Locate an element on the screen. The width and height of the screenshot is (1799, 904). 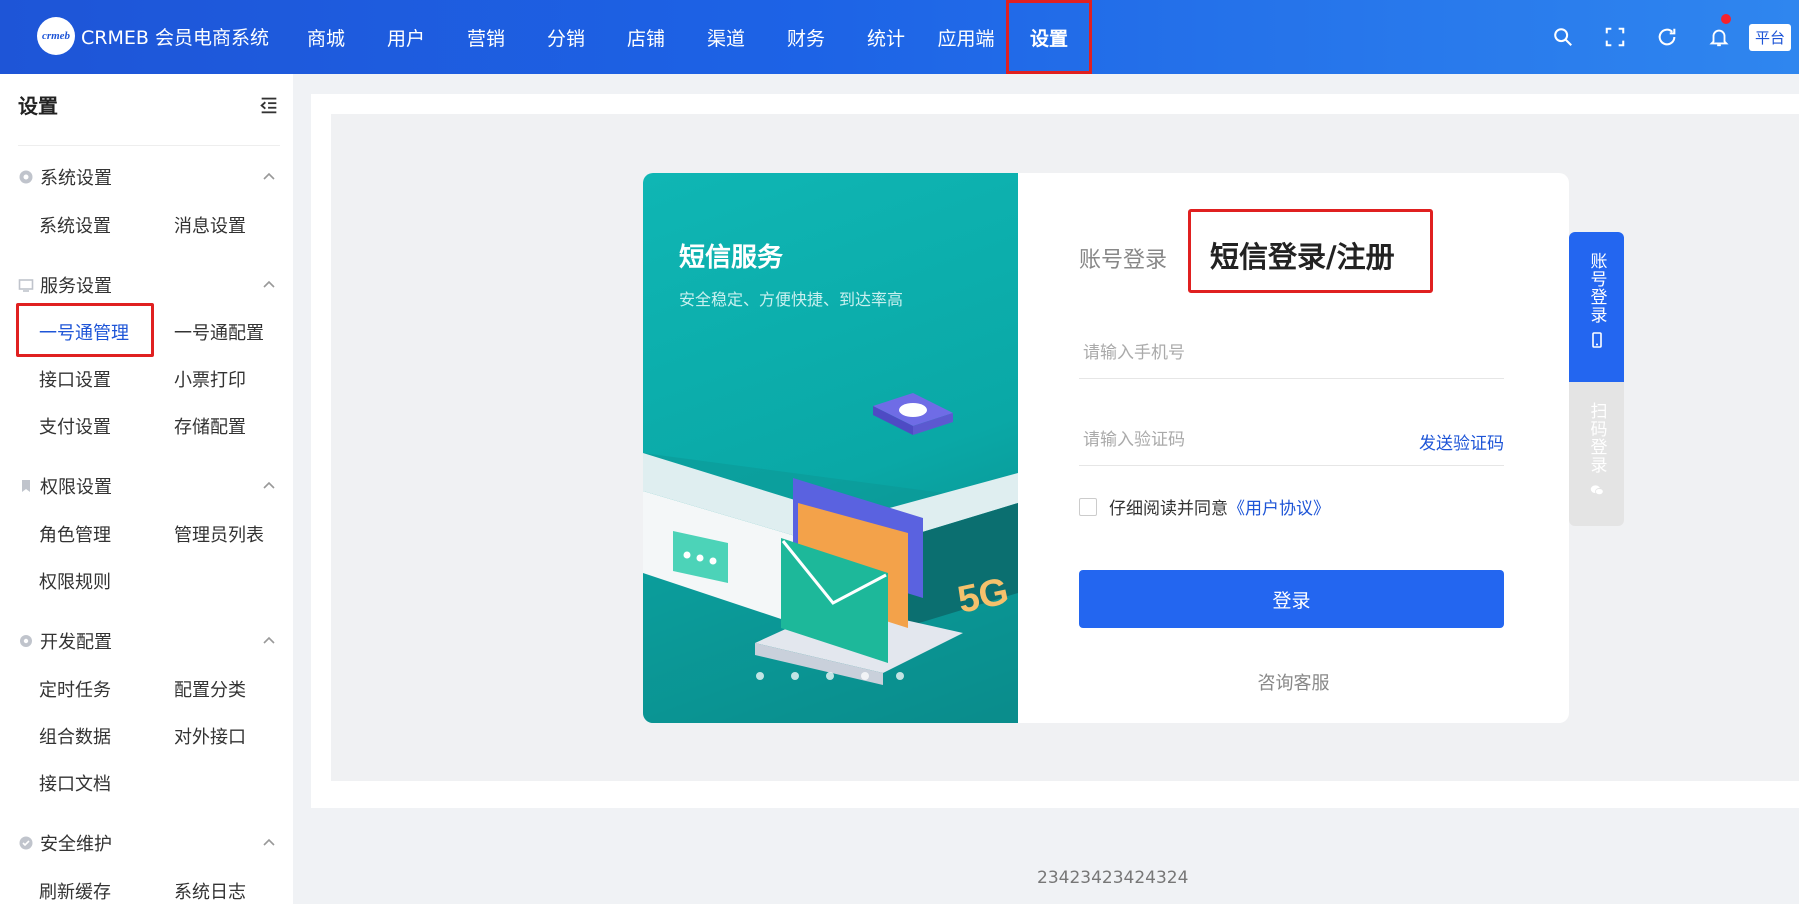
menu-group-security: 安全维护 is located at coordinates (147, 843).